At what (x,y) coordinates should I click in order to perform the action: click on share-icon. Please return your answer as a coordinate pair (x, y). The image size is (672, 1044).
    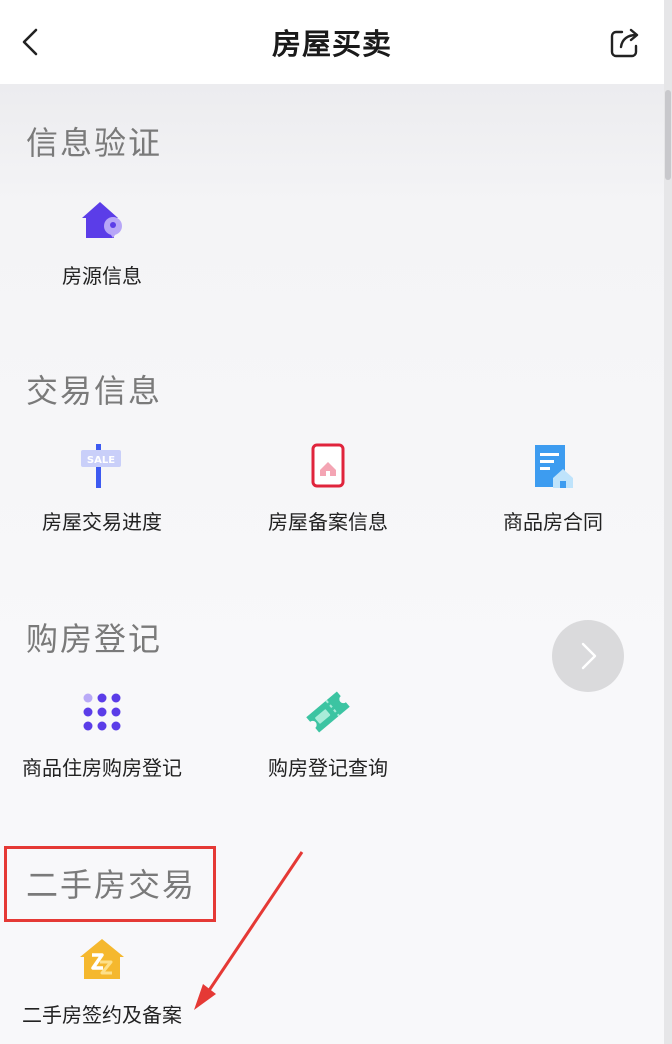
    Looking at the image, I should click on (624, 43).